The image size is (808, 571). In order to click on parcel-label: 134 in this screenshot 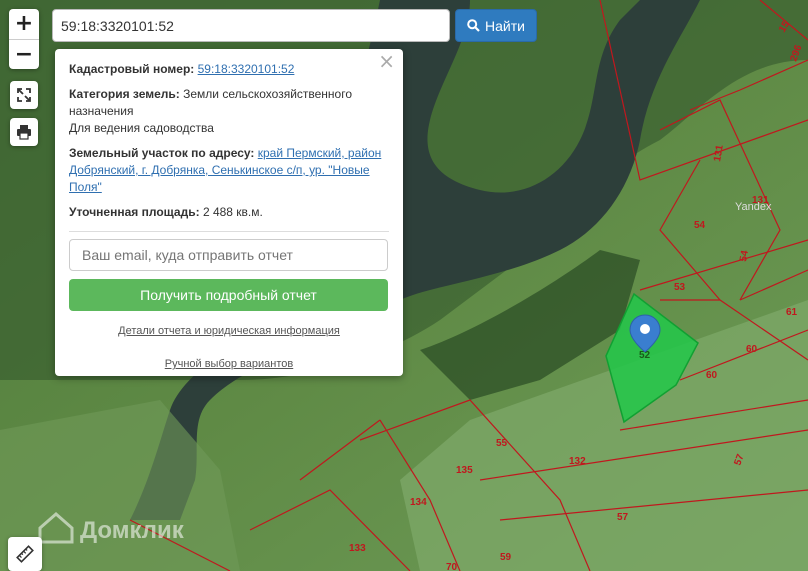, I will do `click(418, 502)`.